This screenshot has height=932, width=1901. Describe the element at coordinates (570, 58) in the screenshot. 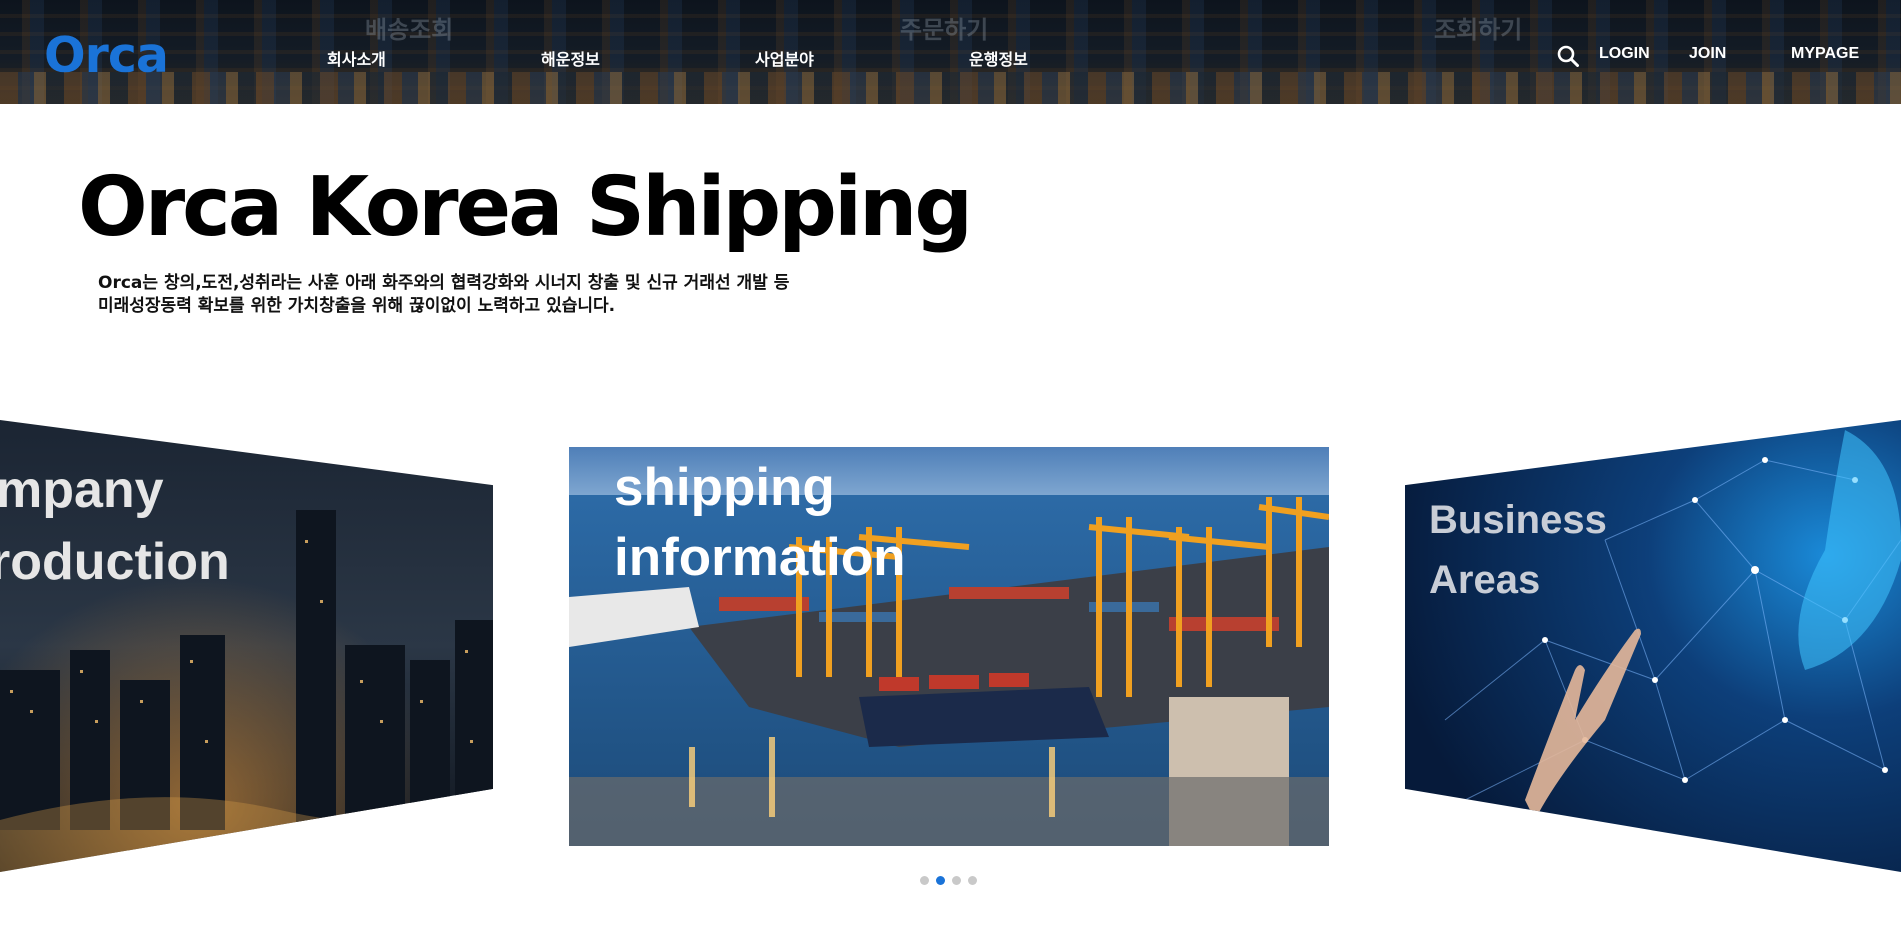

I see `nav-shipping-info: 해운정보` at that location.